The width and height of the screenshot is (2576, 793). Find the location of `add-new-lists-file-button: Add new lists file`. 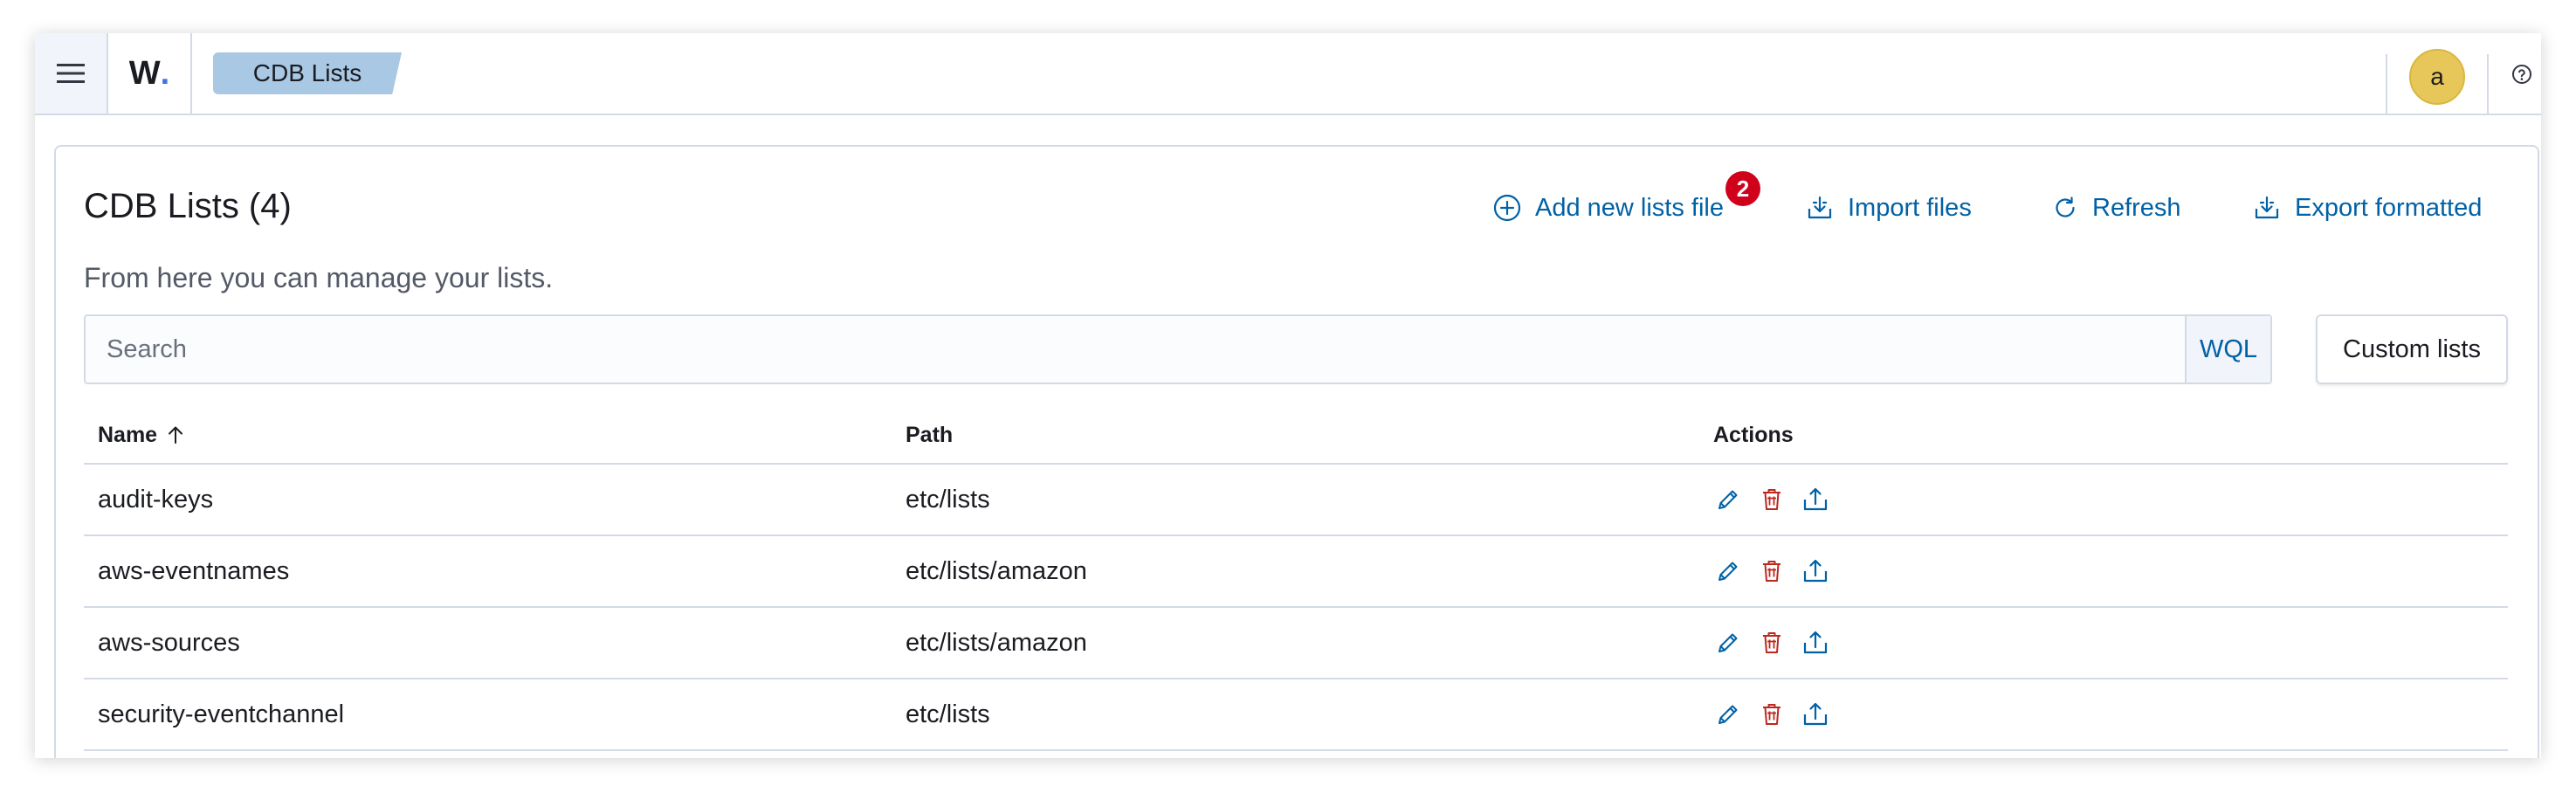

add-new-lists-file-button: Add new lists file is located at coordinates (1608, 207).